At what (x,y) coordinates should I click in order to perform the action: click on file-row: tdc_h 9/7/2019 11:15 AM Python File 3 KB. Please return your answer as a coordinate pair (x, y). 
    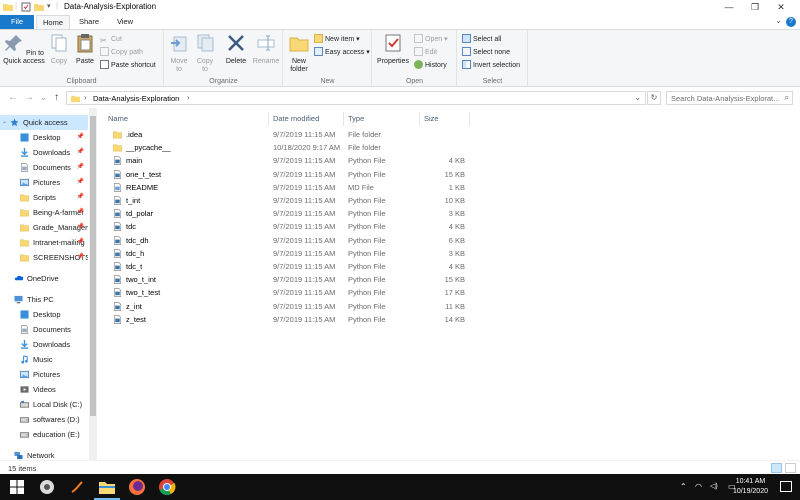
    Looking at the image, I should click on (288, 253).